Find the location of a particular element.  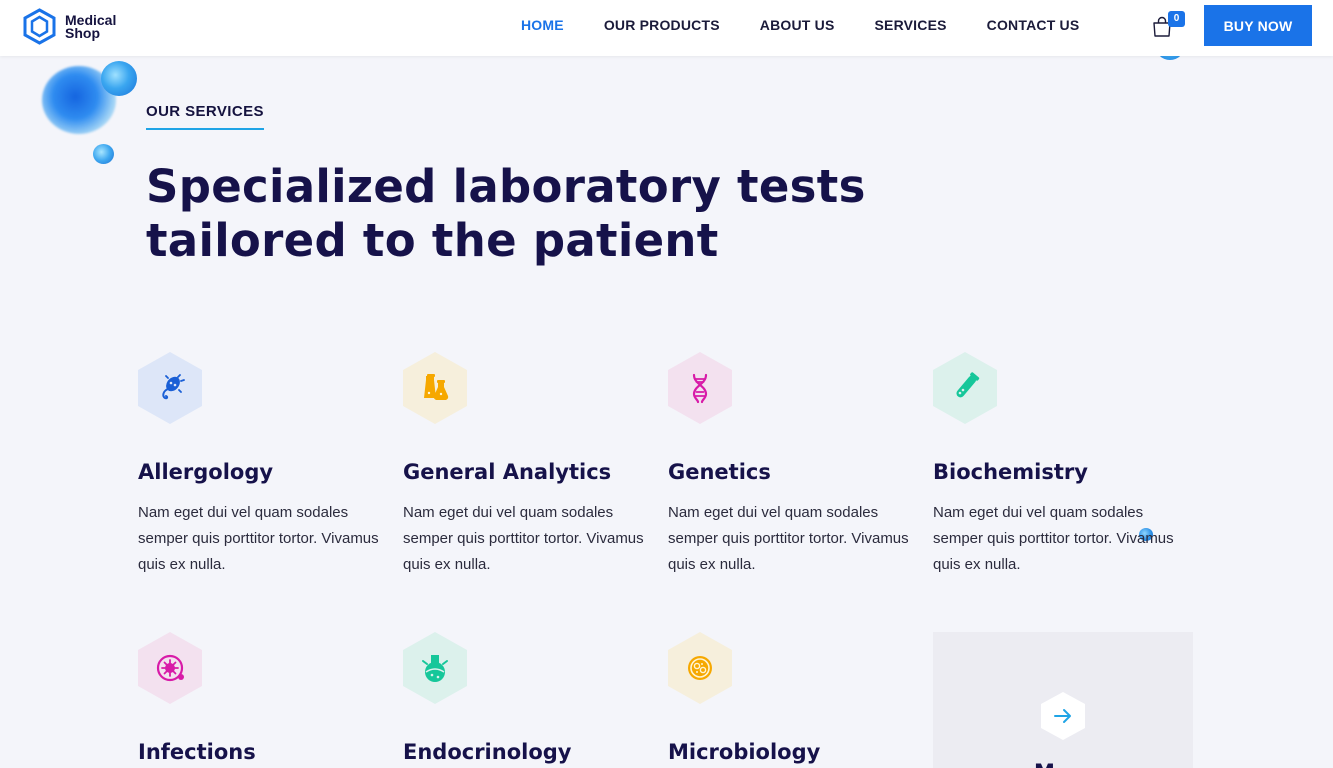

lab-flasks-icon is located at coordinates (436, 387).